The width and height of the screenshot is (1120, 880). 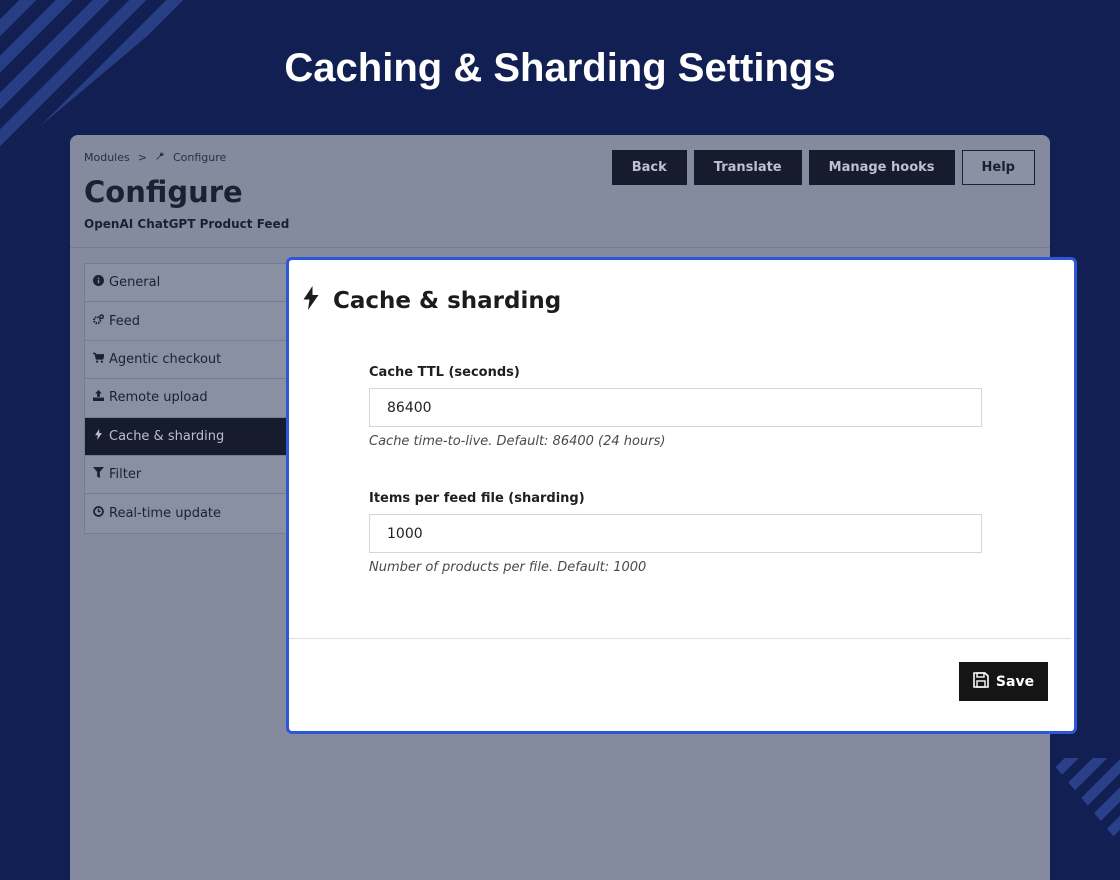 What do you see at coordinates (675, 407) in the screenshot?
I see `cache-ttl-input` at bounding box center [675, 407].